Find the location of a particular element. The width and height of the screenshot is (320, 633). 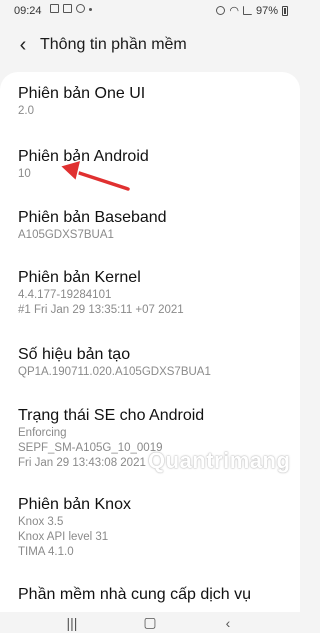

status-time: 09:24 is located at coordinates (28, 11).